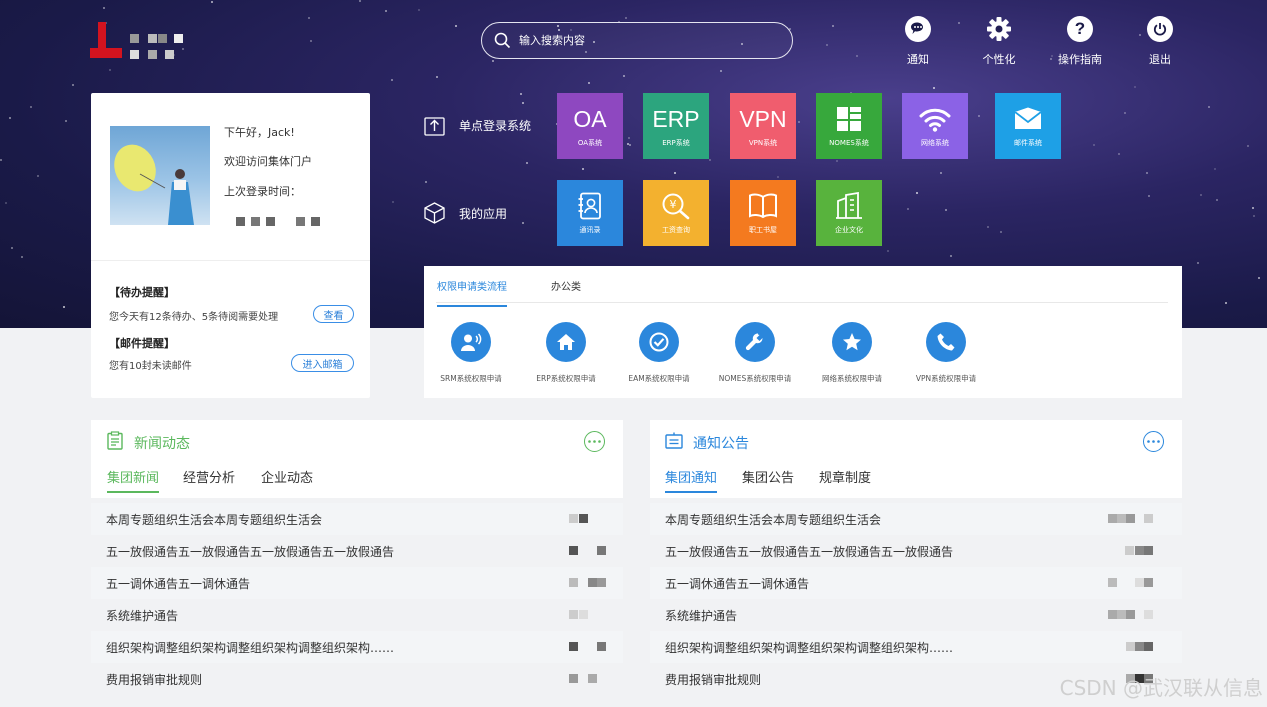  Describe the element at coordinates (755, 342) in the screenshot. I see `wrench-icon` at that location.